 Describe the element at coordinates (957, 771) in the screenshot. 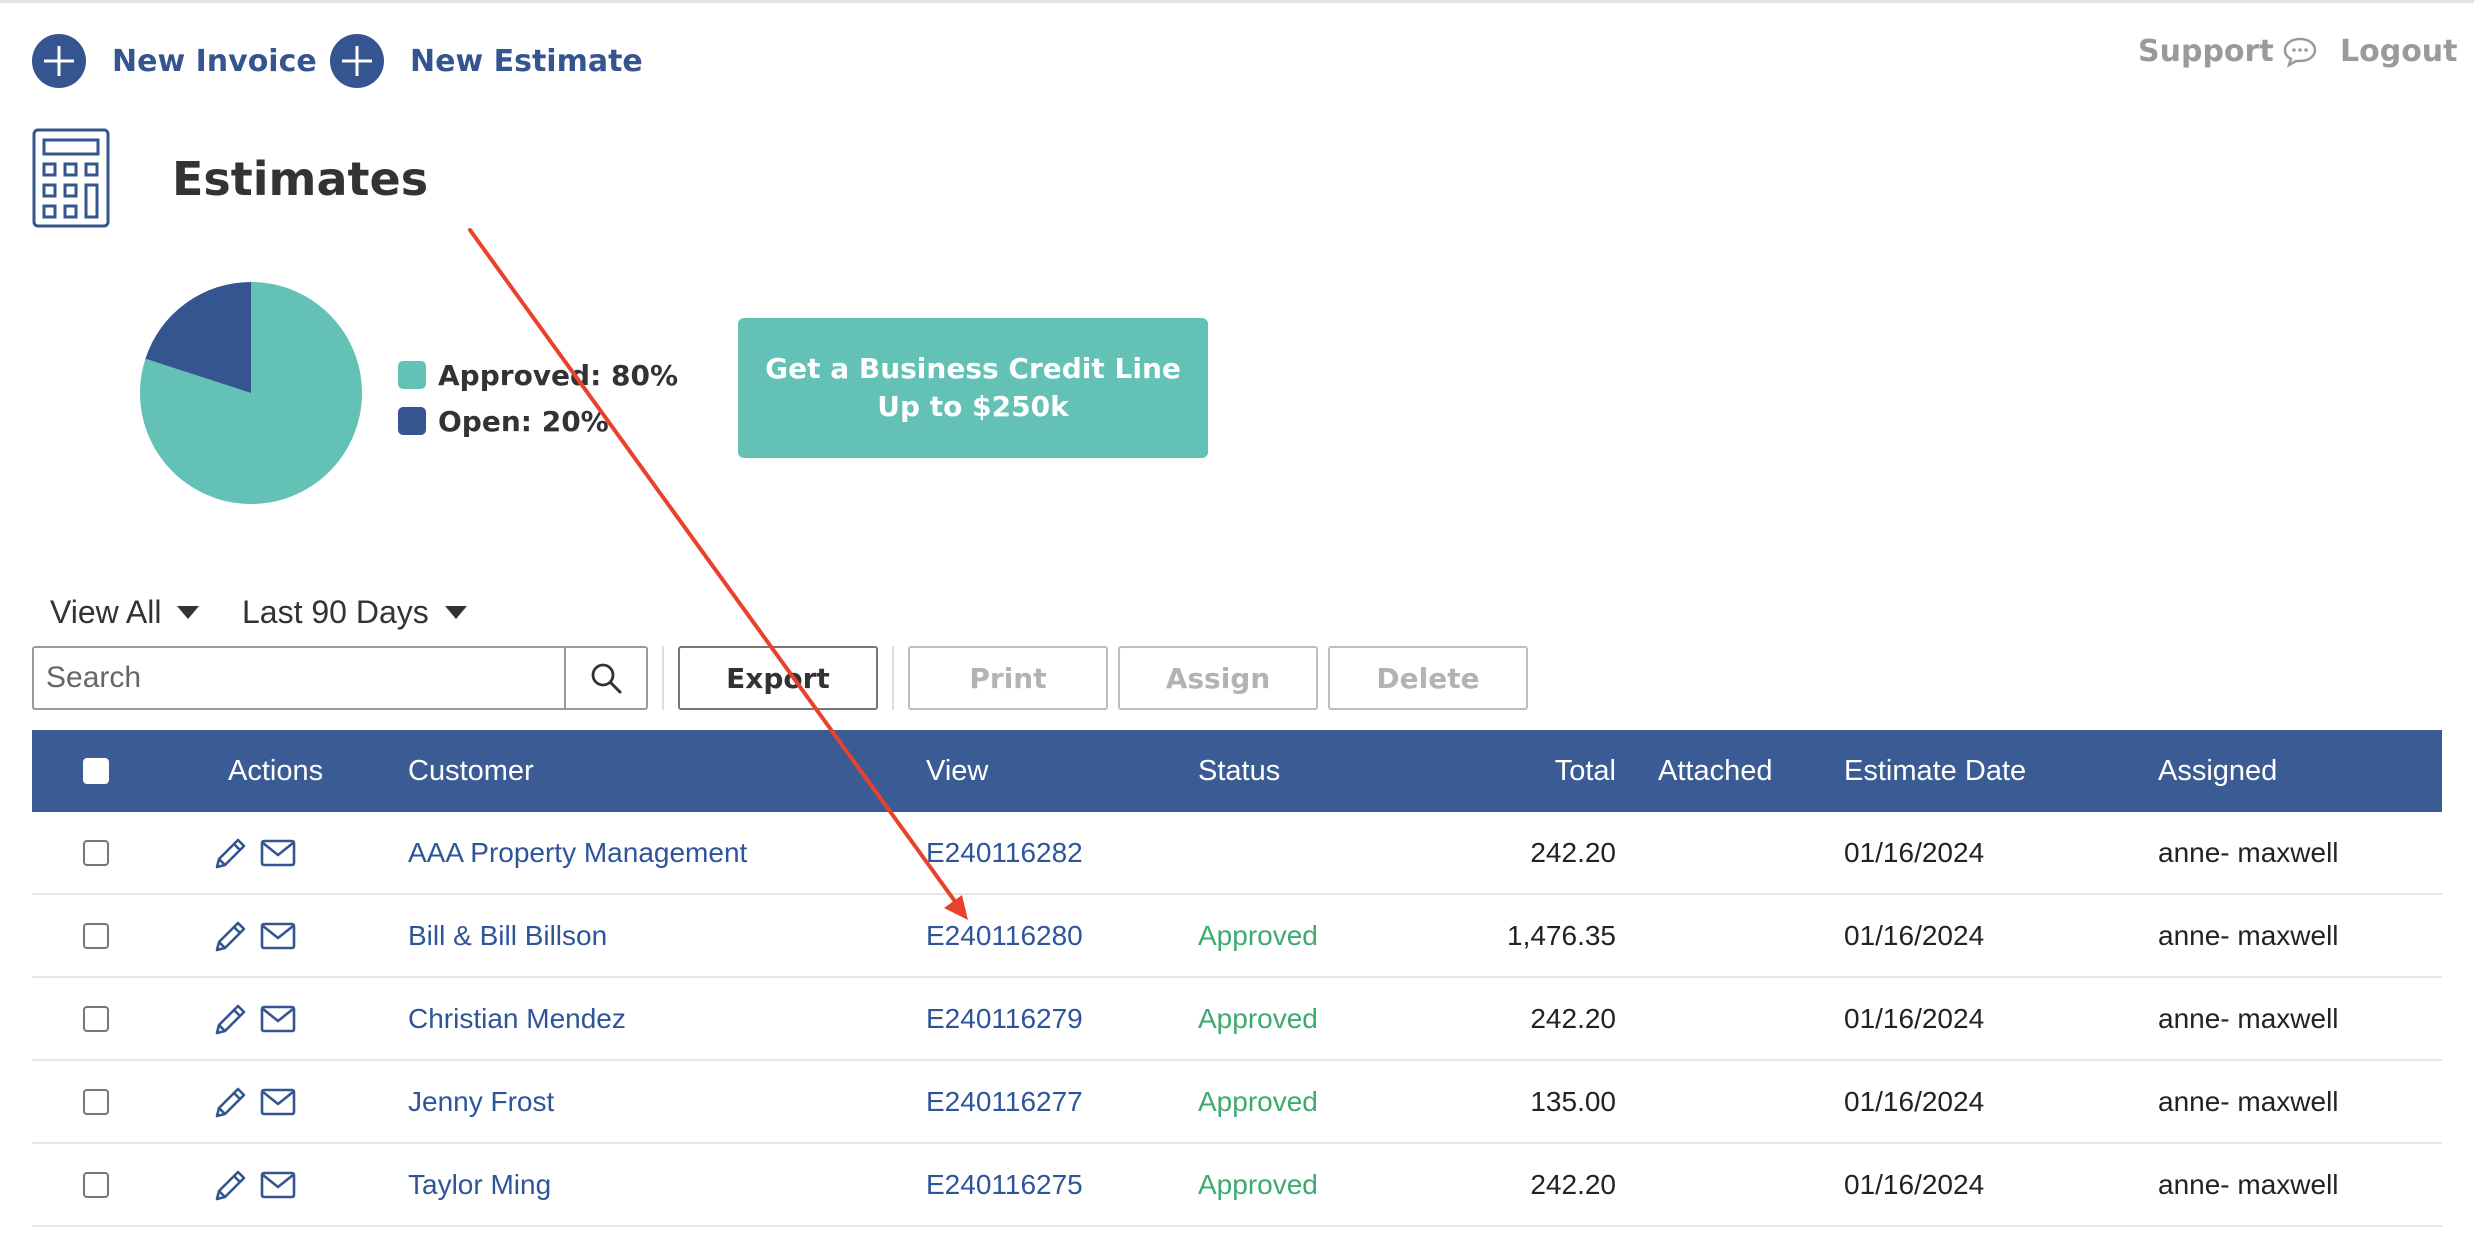

I see `header-view: View` at that location.